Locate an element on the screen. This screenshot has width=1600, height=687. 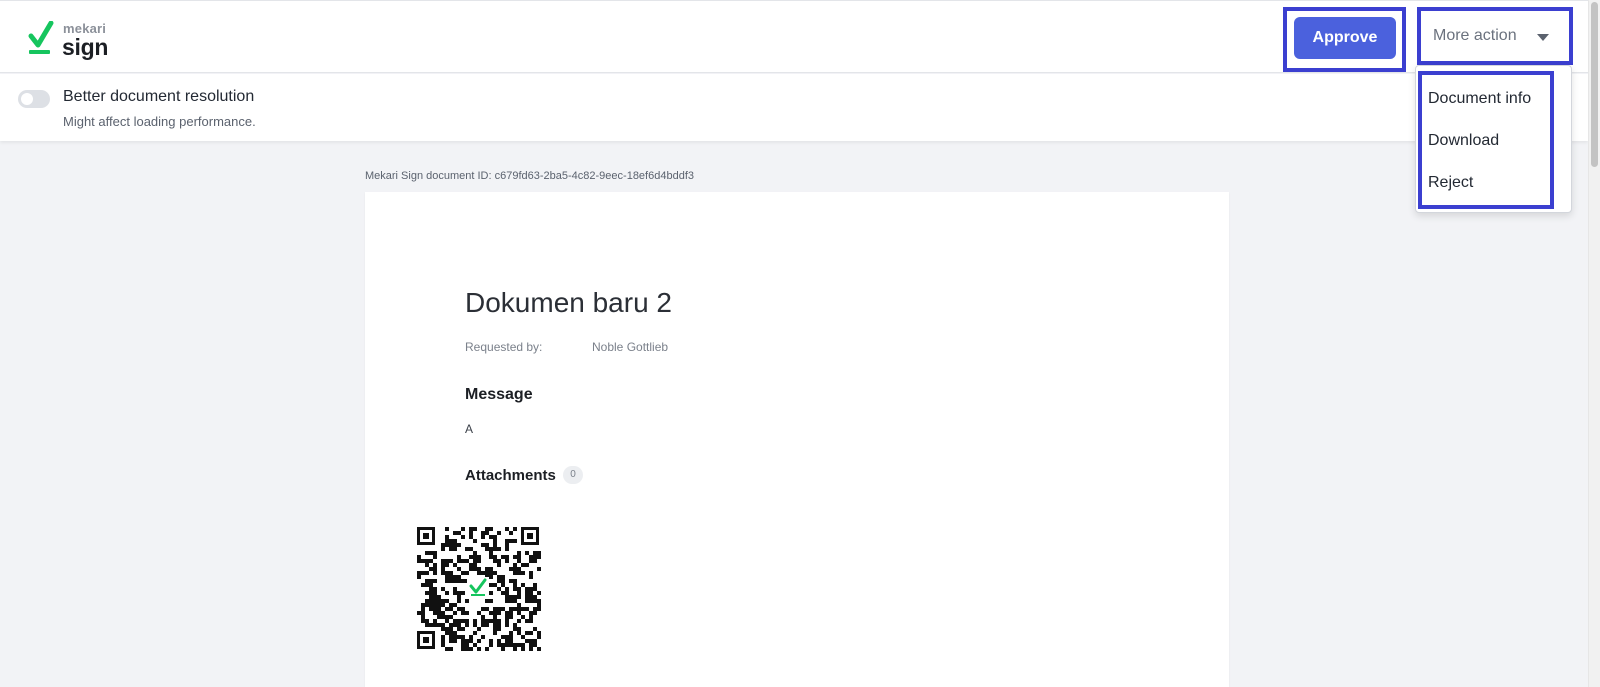
approve-button: Approve is located at coordinates (1345, 38).